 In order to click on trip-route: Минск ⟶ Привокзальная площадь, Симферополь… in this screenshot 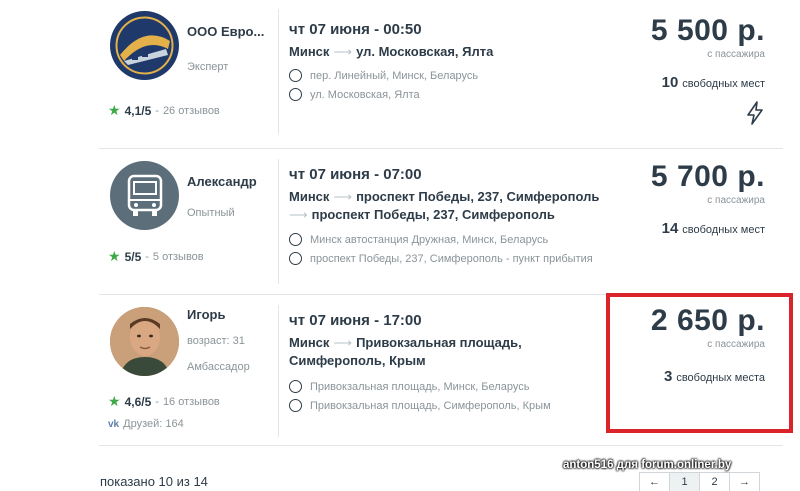, I will do `click(451, 352)`.